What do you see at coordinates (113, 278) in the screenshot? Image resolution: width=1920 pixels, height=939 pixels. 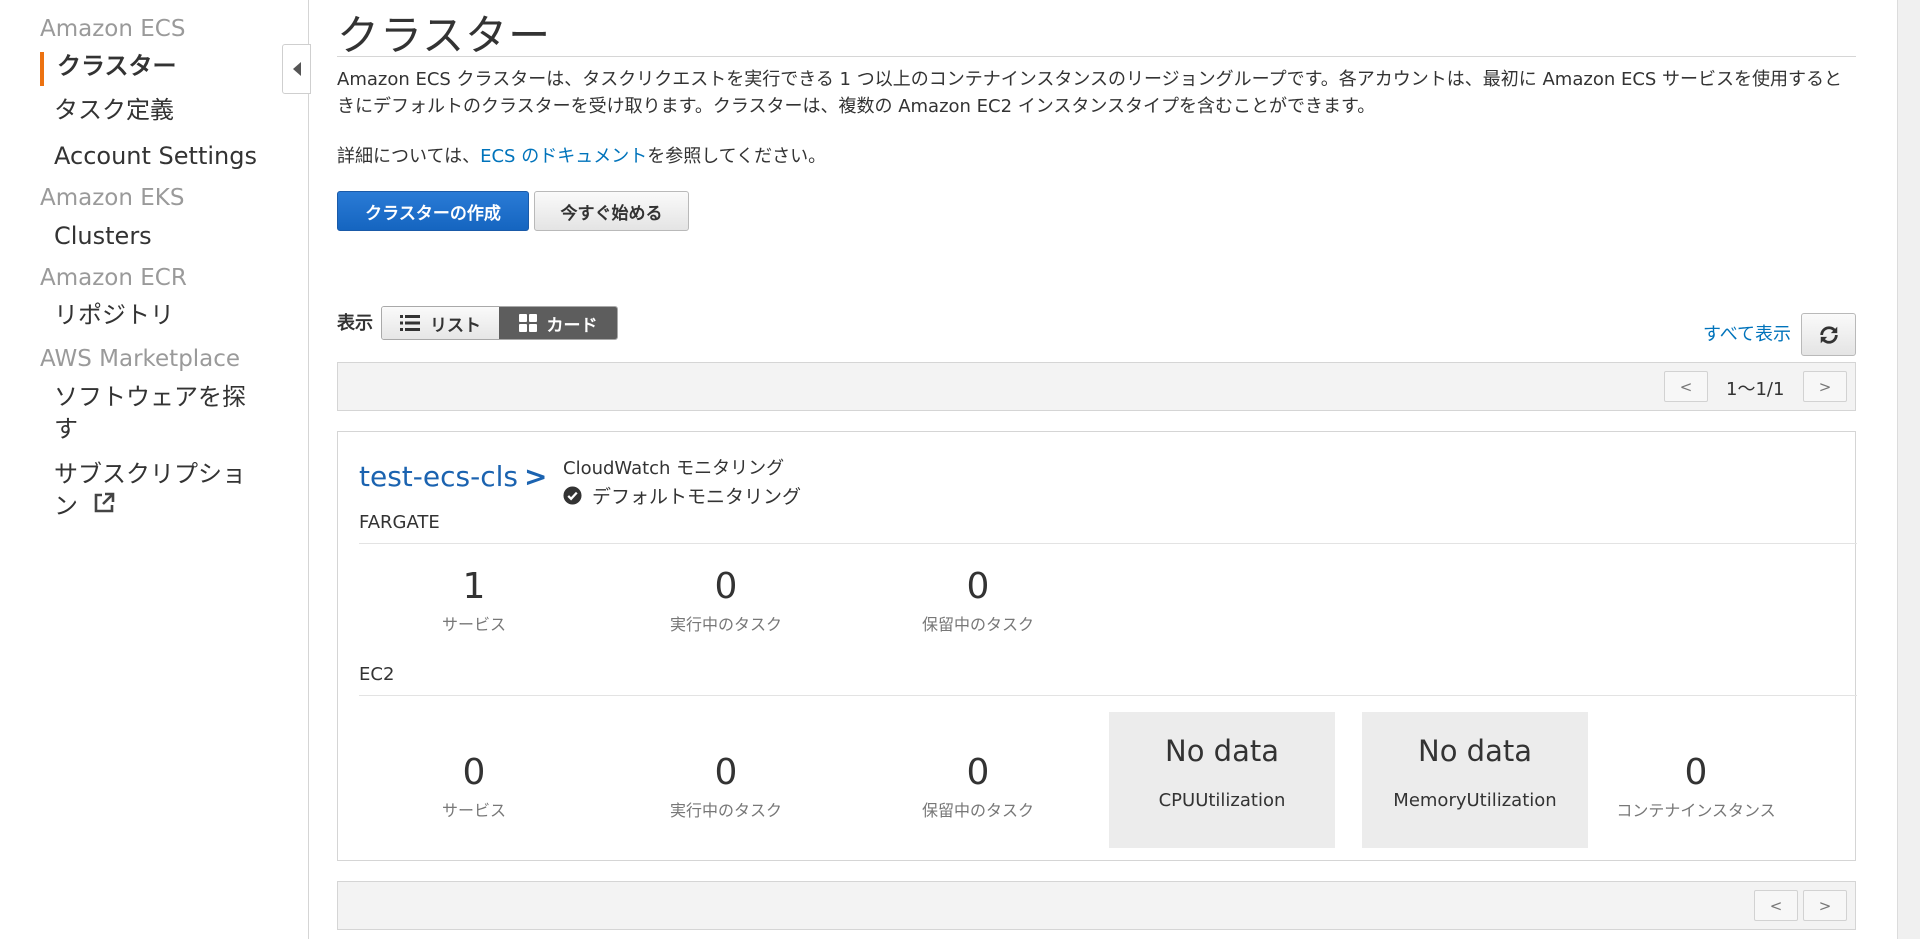 I see `sidebar-group-ecr: Amazon ECR` at bounding box center [113, 278].